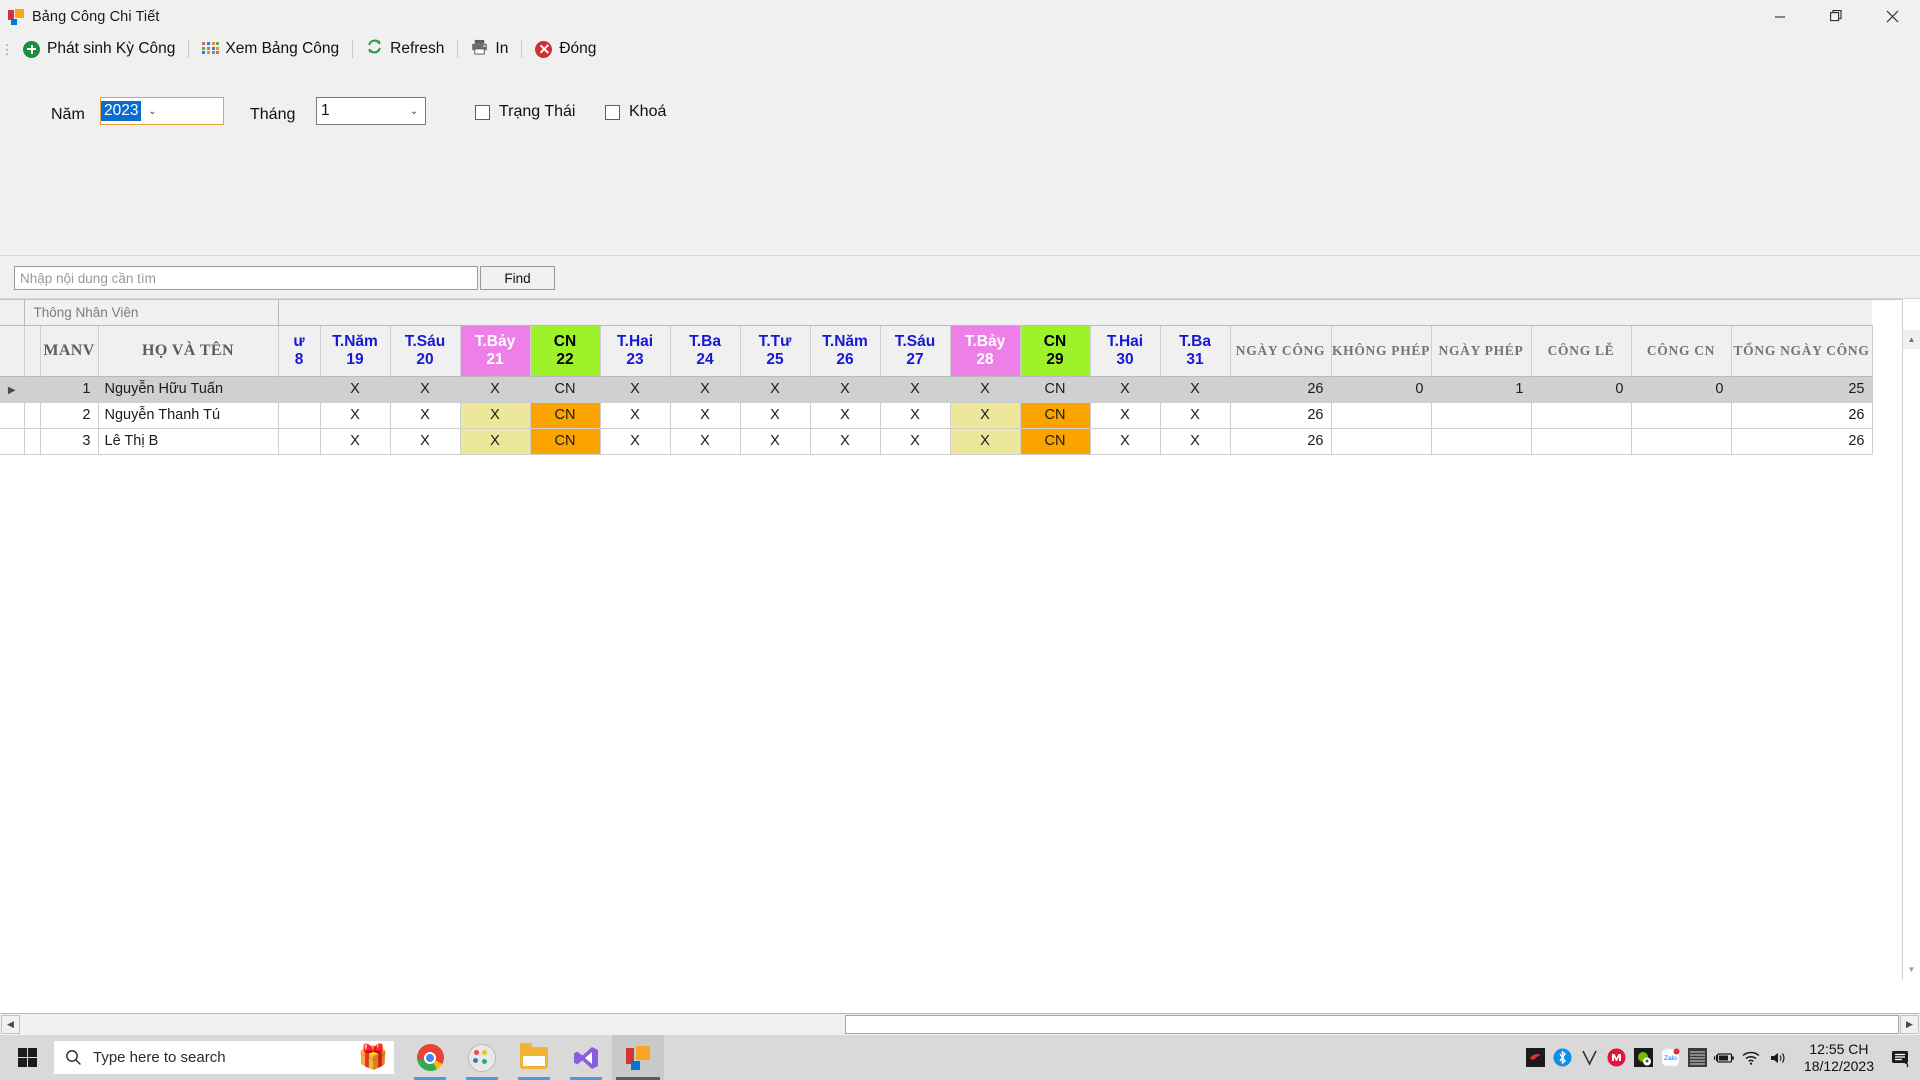 This screenshot has height=1080, width=1920. I want to click on header-day-29: CN 29, so click(1055, 351).